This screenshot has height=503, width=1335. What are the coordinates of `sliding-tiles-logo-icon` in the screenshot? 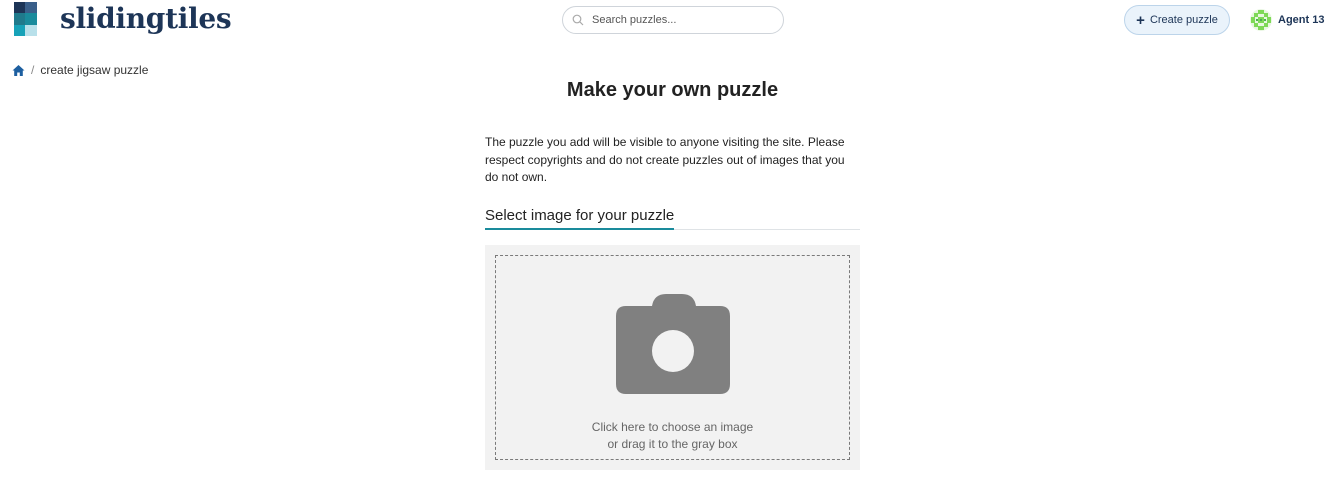 It's located at (31, 19).